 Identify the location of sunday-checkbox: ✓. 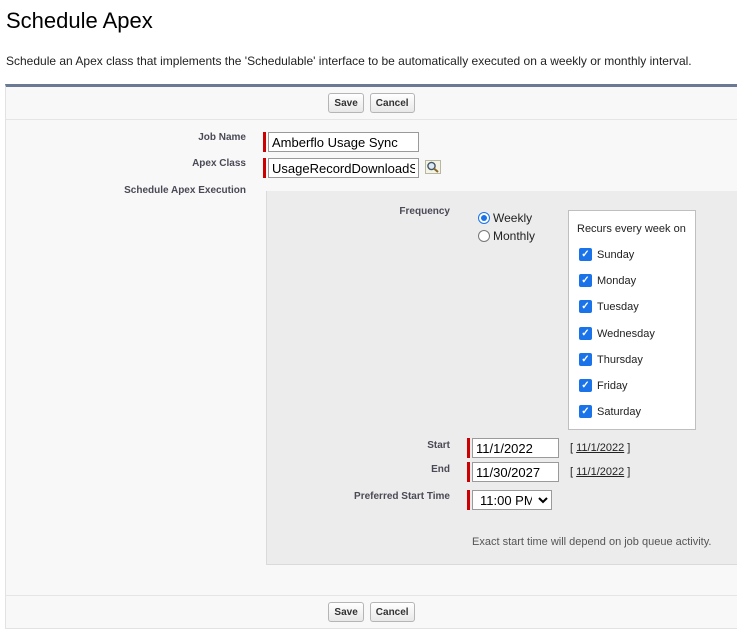
(585, 254).